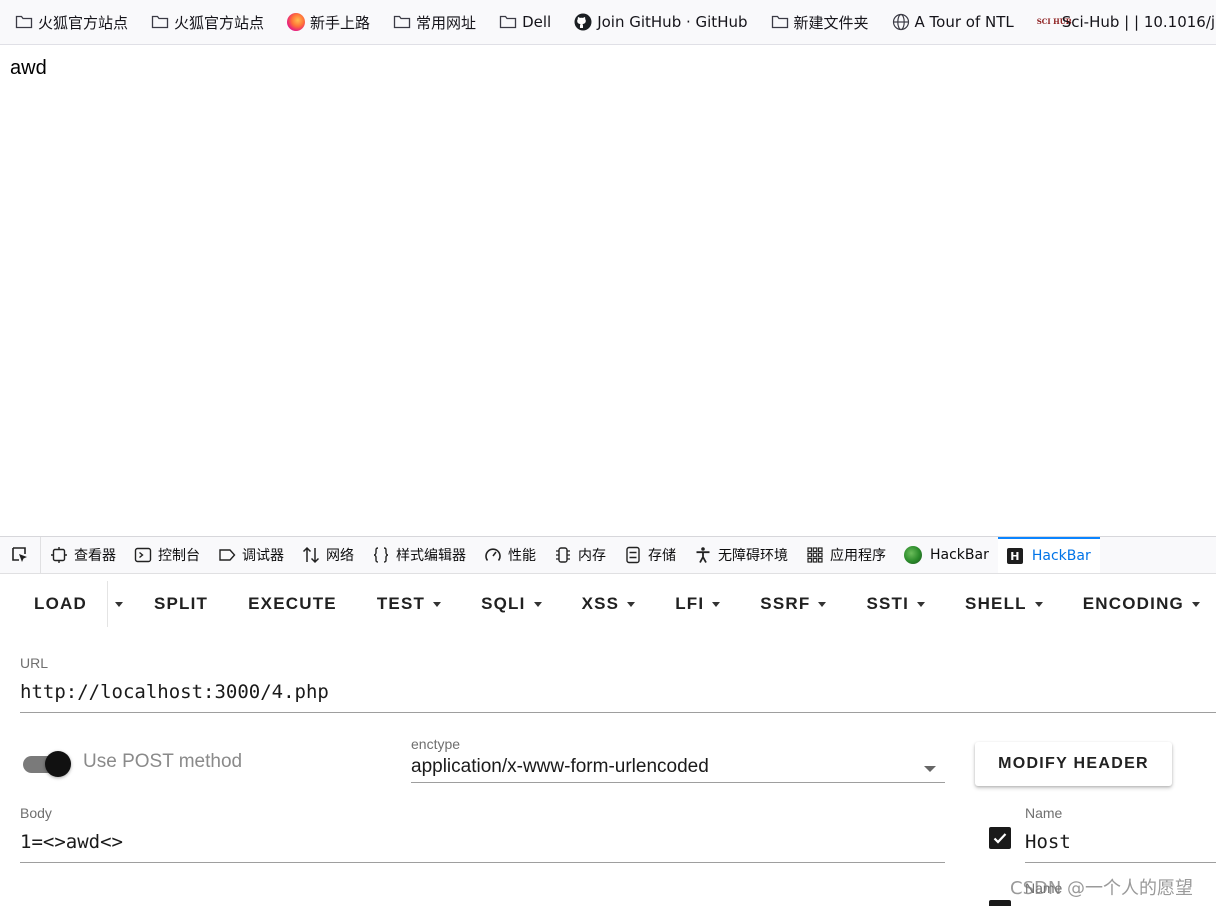  What do you see at coordinates (996, 603) in the screenshot?
I see `menu-label: SHELL` at bounding box center [996, 603].